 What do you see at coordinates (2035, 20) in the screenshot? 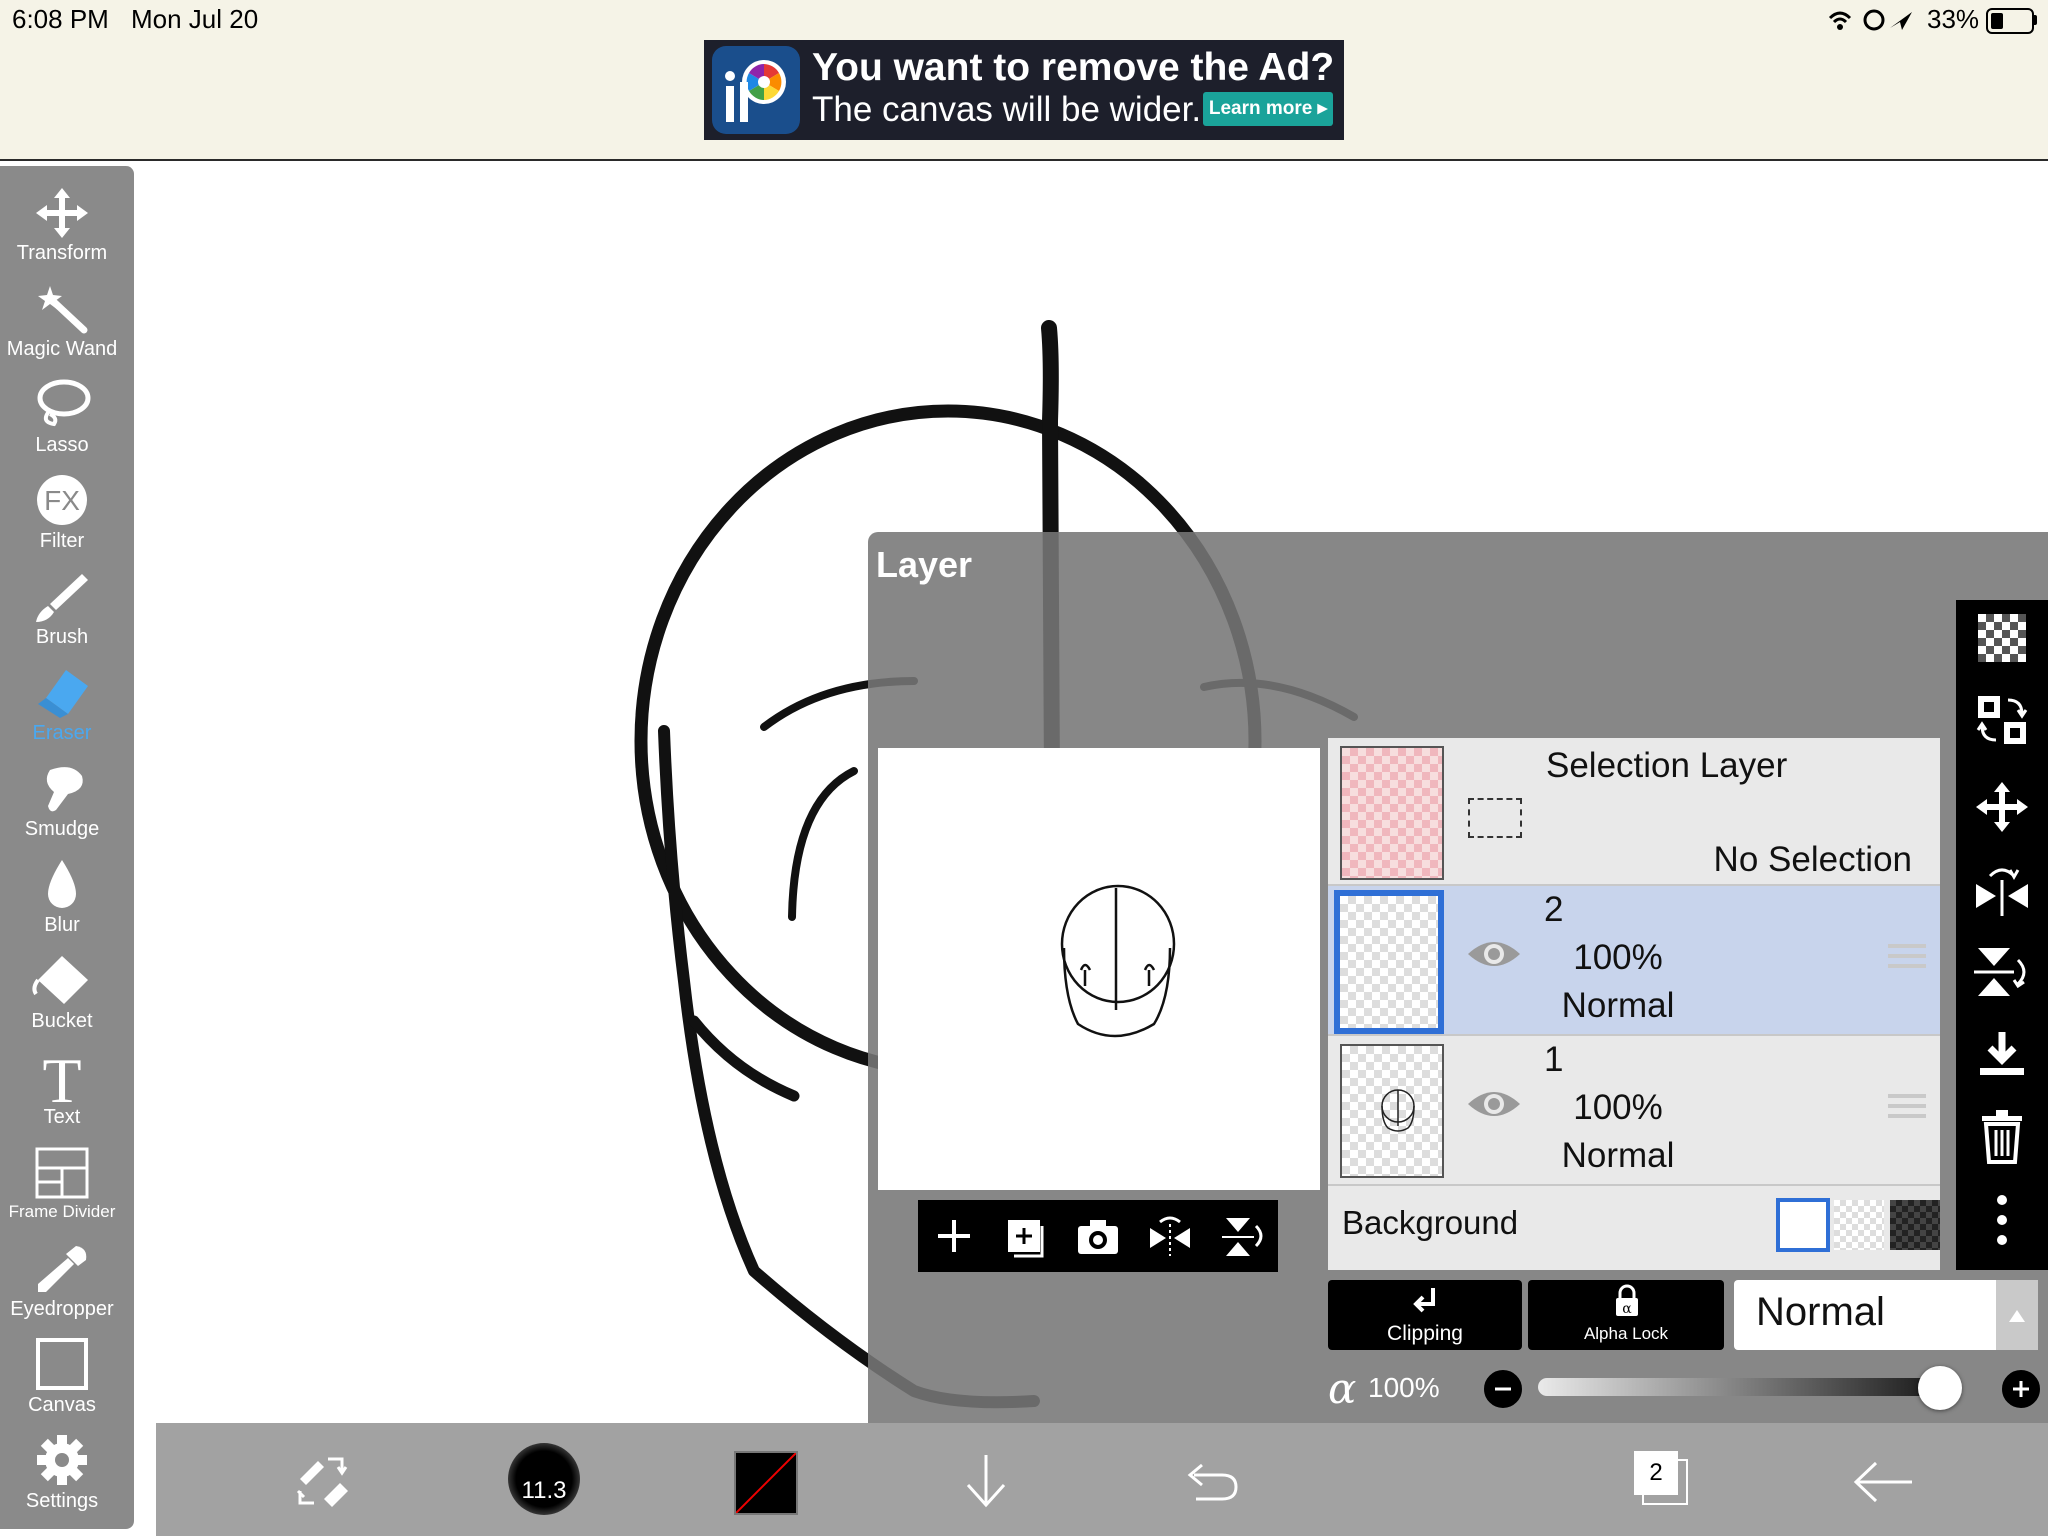
I see `battery-tip` at bounding box center [2035, 20].